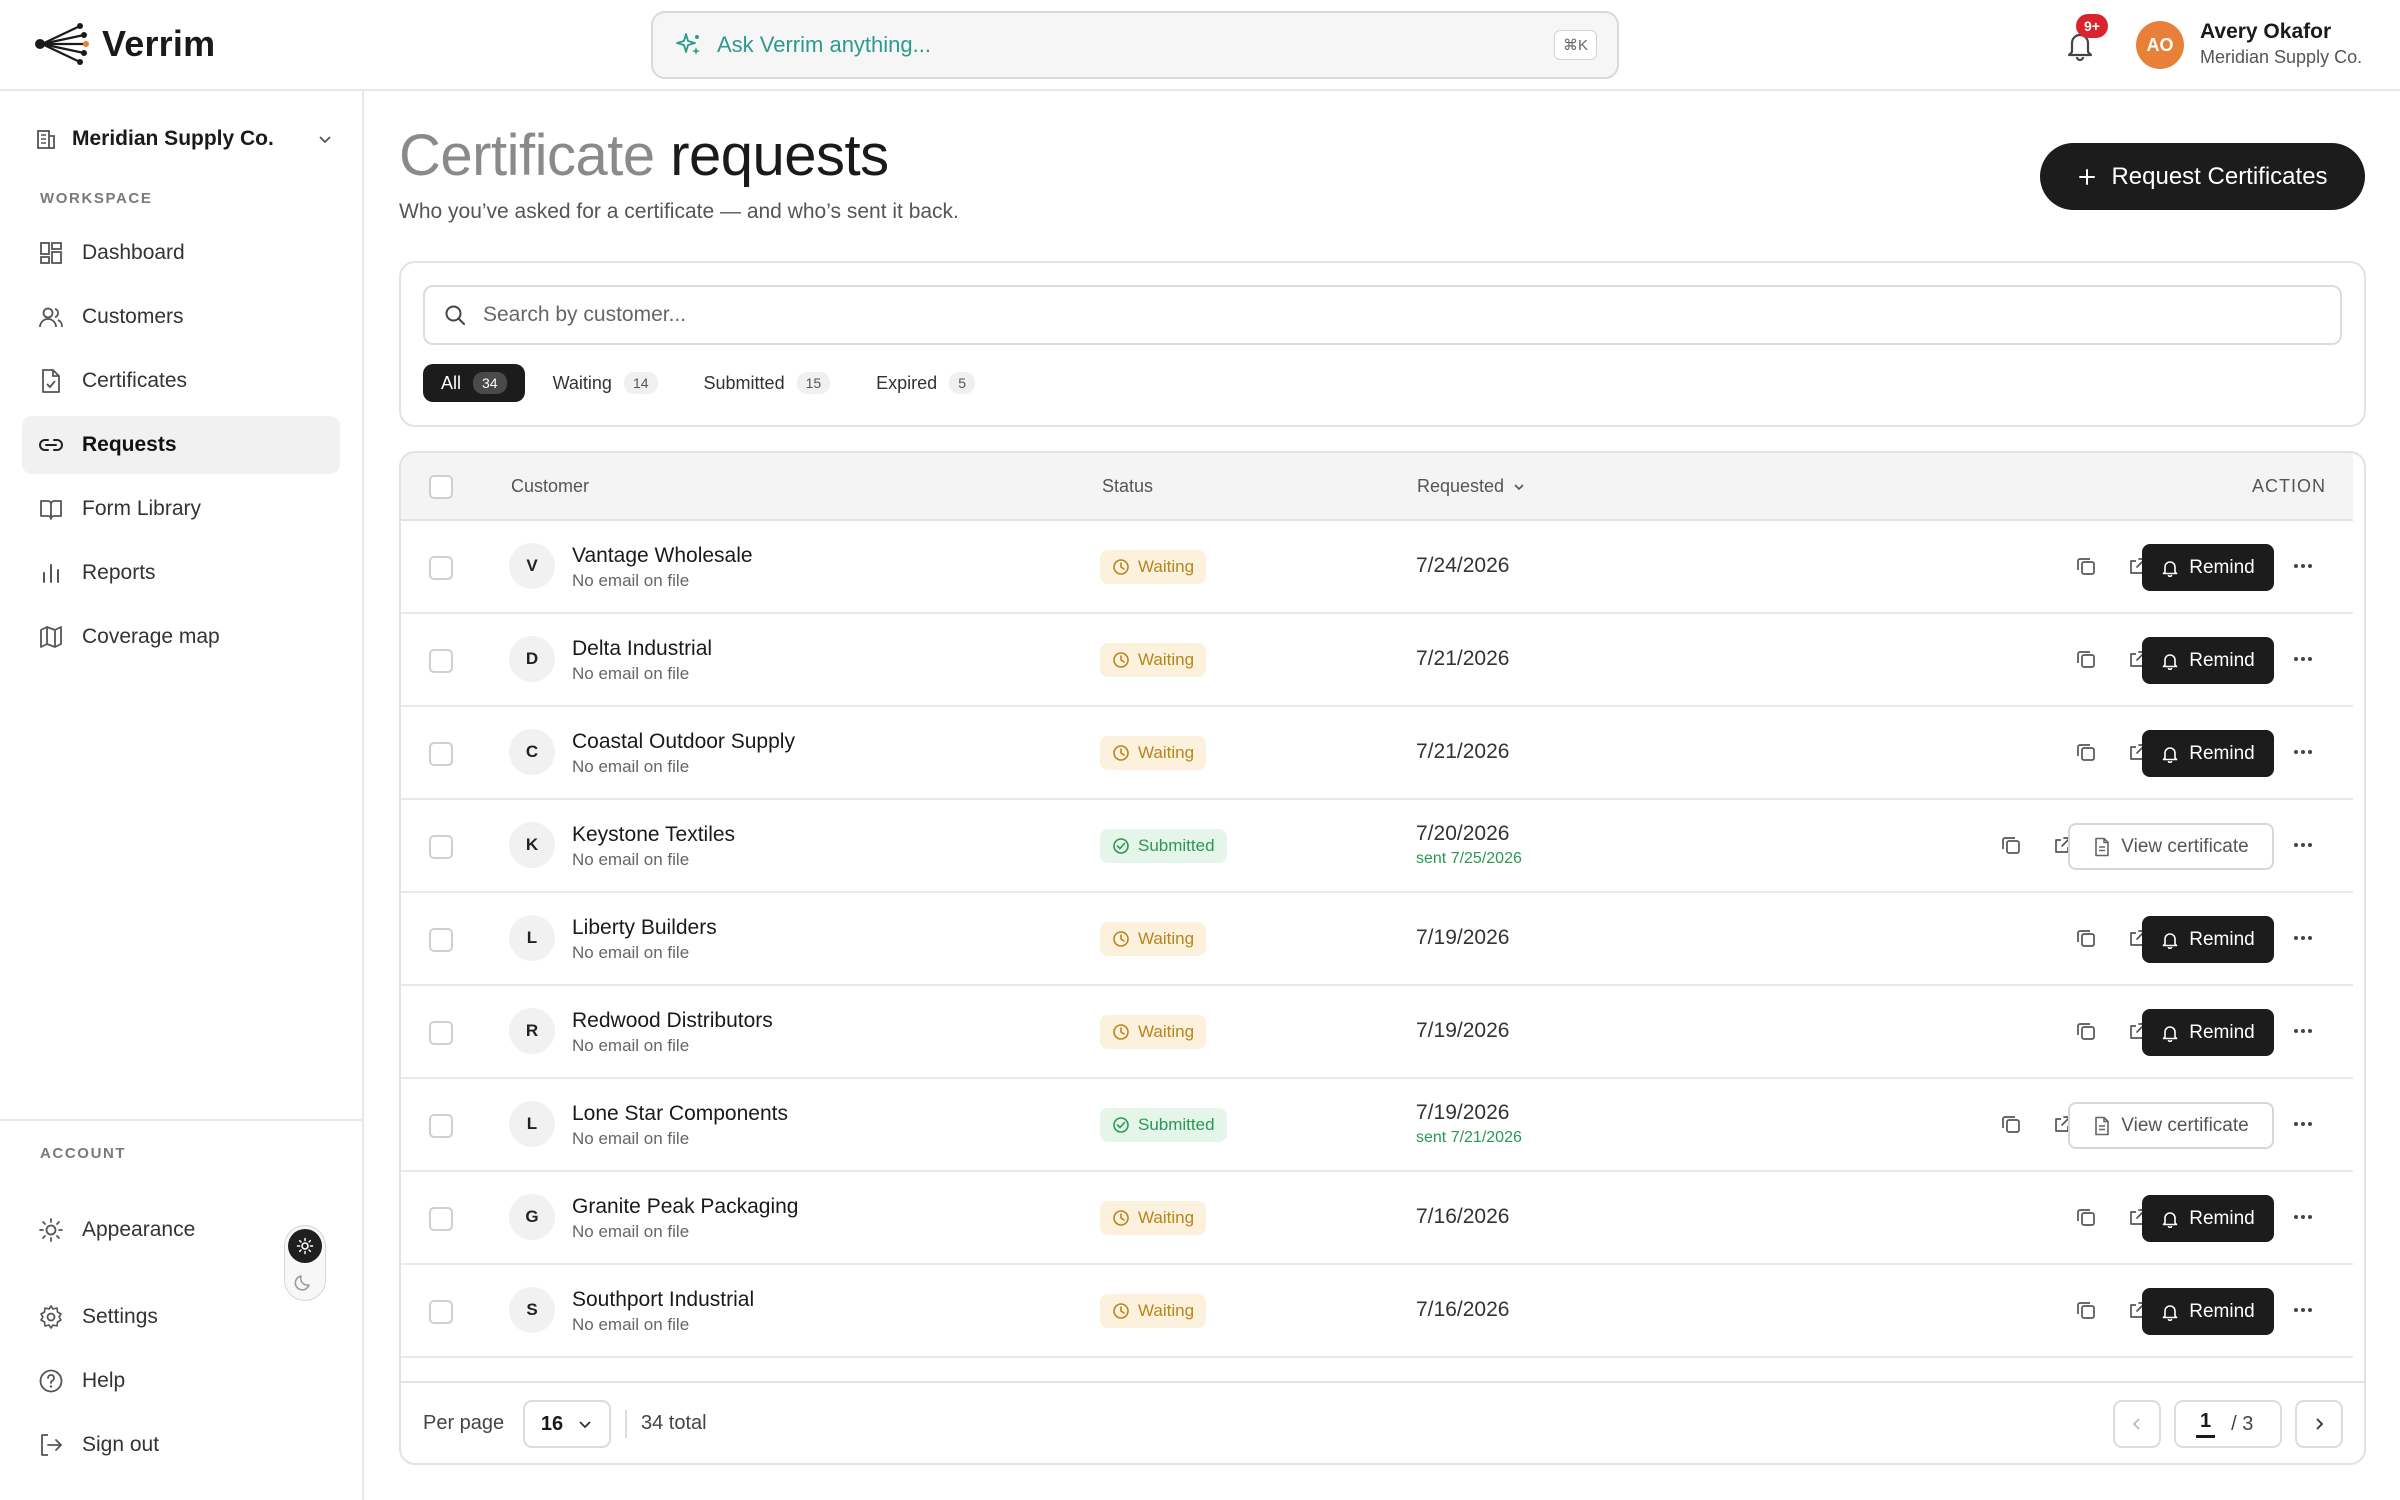 The height and width of the screenshot is (1500, 2400). What do you see at coordinates (2160, 45) in the screenshot?
I see `user-avatar: AO` at bounding box center [2160, 45].